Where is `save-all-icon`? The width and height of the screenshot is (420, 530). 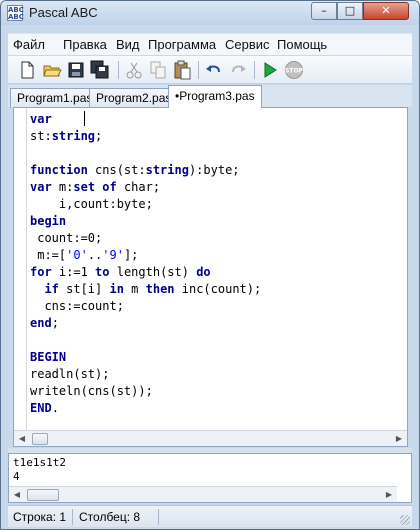
save-all-icon is located at coordinates (99, 69).